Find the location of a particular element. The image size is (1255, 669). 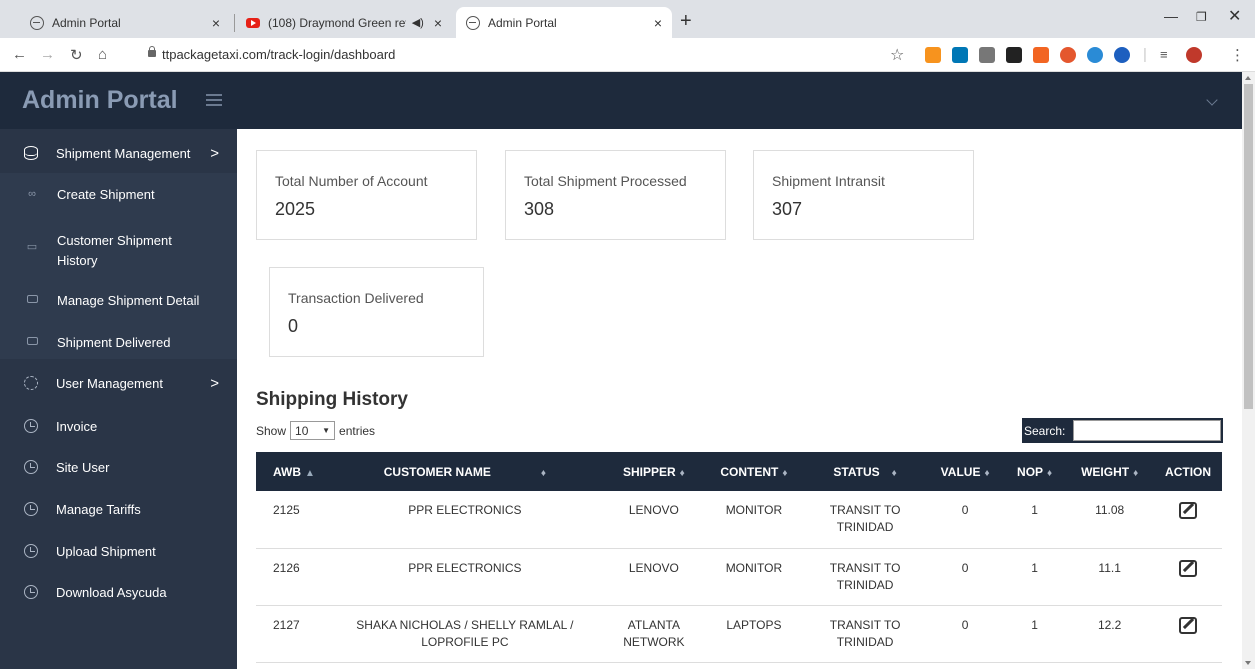

chevron-down-icon is located at coordinates (1212, 100).